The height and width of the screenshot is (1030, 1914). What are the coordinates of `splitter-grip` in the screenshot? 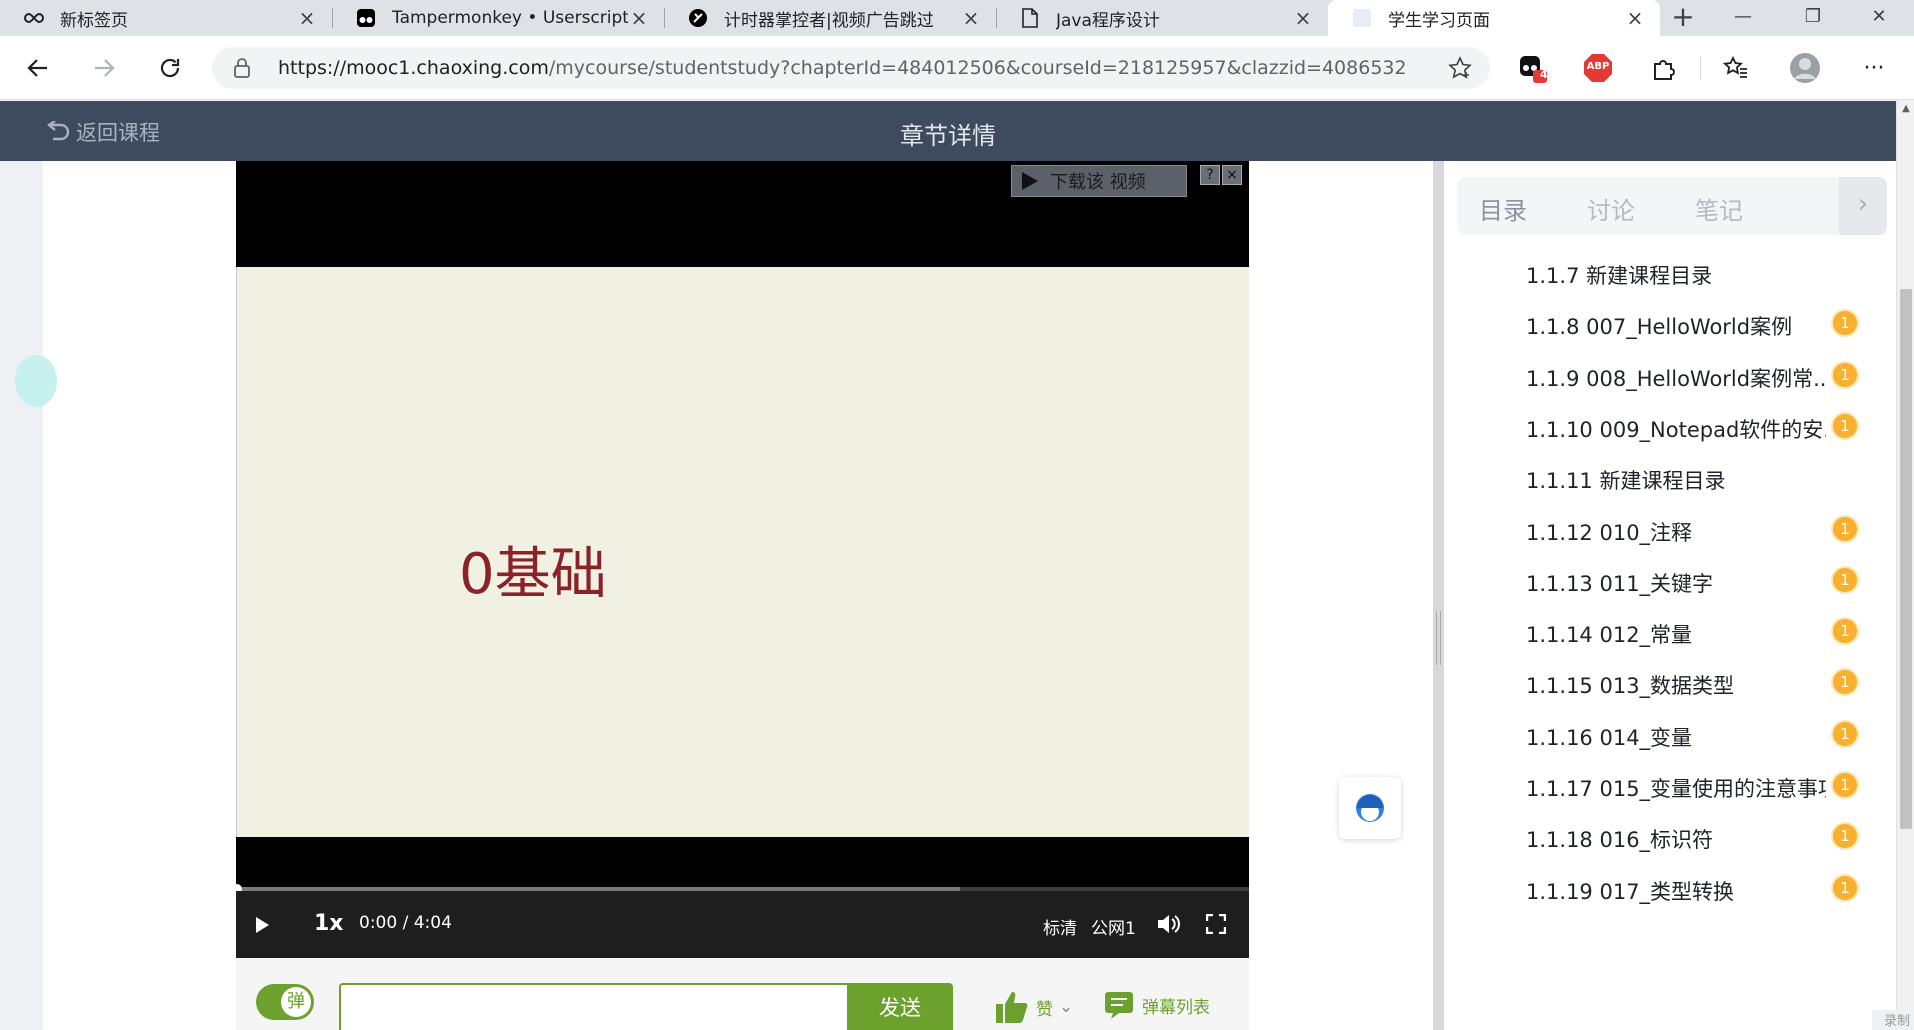 It's located at (1438, 638).